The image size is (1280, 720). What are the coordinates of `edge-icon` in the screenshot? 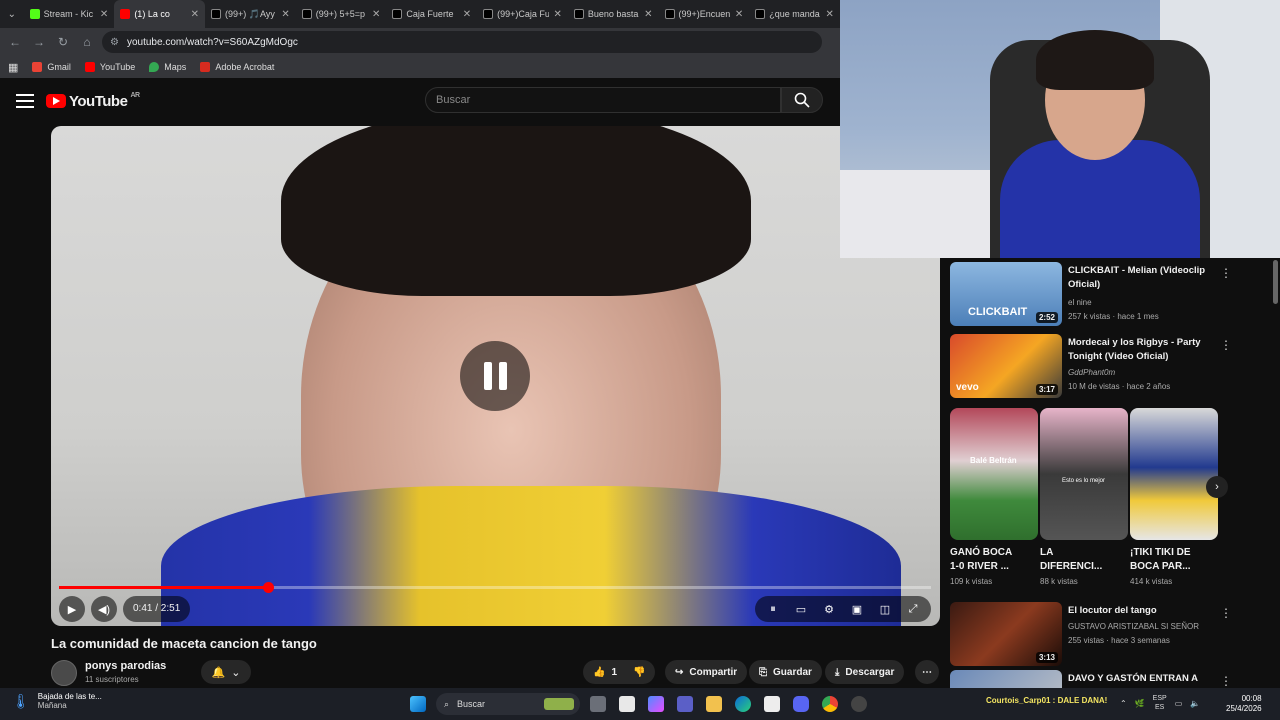 It's located at (743, 704).